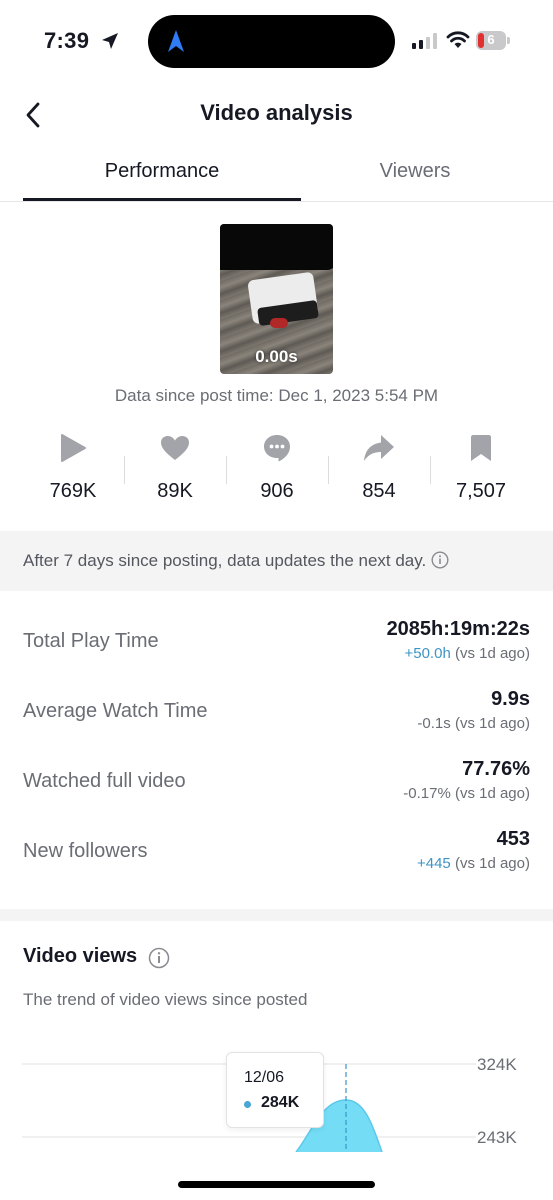 The height and width of the screenshot is (1200, 553). Describe the element at coordinates (264, 1077) in the screenshot. I see `tooltip-date: 12/06` at that location.